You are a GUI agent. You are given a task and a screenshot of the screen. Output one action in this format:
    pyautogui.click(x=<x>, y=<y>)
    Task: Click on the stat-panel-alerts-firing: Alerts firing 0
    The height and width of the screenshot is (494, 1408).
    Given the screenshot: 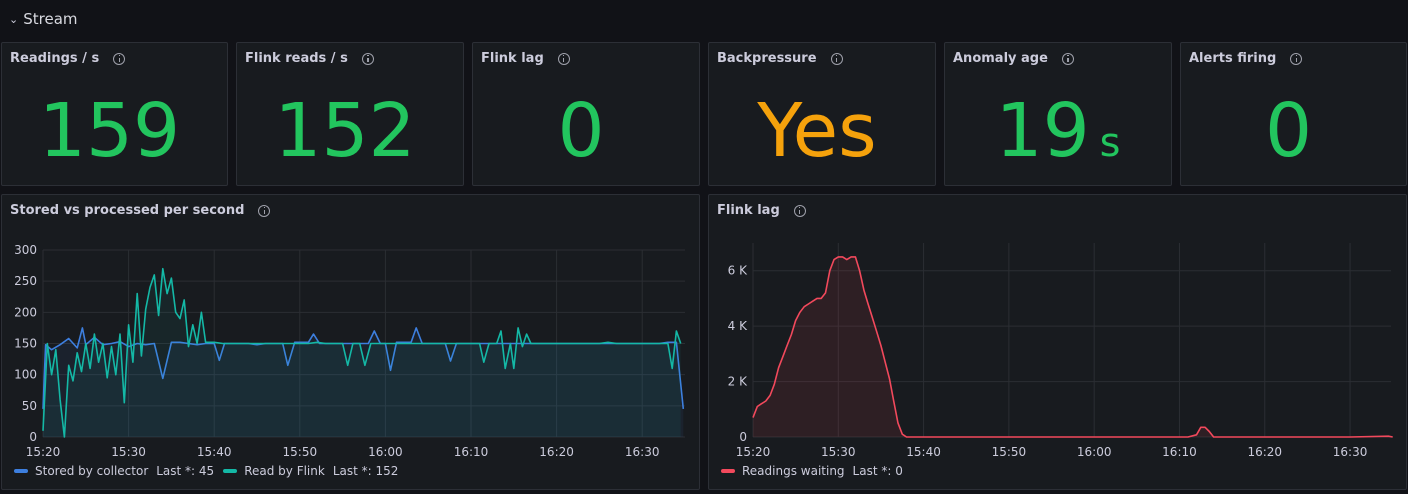 What is the action you would take?
    pyautogui.click(x=1293, y=114)
    